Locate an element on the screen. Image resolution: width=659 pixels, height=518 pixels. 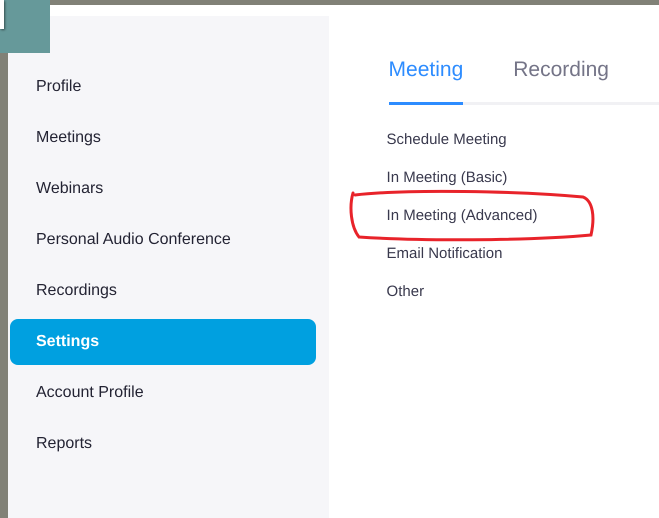
settings-section-link: Email Notification is located at coordinates (444, 253).